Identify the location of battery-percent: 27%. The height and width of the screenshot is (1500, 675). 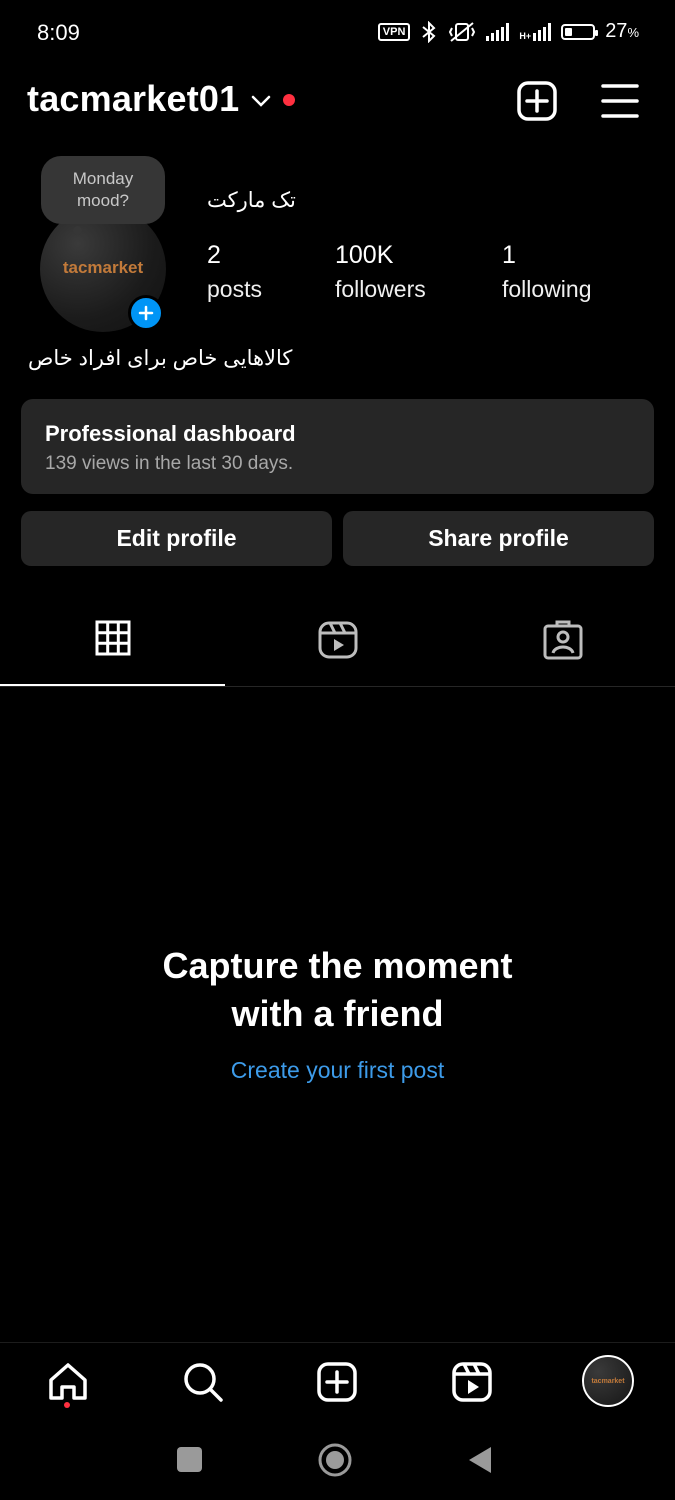
(622, 31).